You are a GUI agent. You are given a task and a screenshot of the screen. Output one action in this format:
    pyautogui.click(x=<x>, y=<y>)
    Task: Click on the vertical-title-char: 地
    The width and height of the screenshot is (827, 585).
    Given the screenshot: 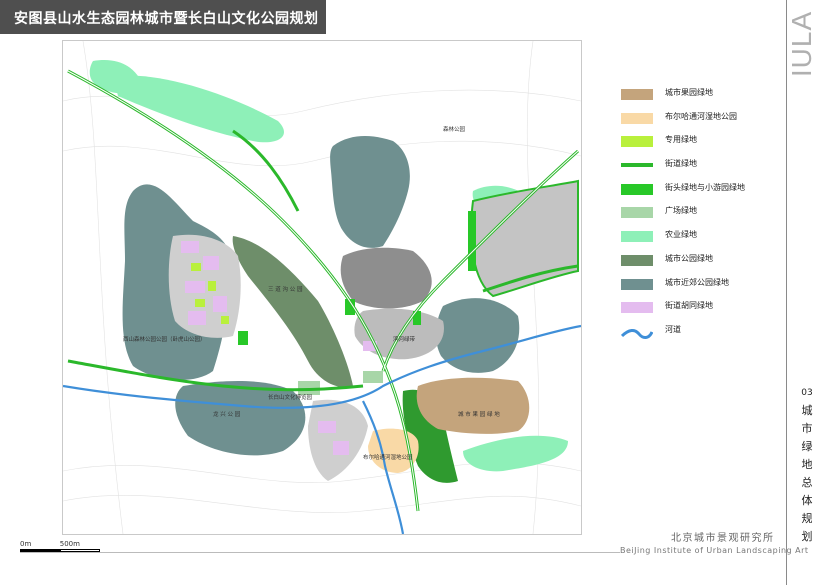 What is the action you would take?
    pyautogui.click(x=807, y=464)
    